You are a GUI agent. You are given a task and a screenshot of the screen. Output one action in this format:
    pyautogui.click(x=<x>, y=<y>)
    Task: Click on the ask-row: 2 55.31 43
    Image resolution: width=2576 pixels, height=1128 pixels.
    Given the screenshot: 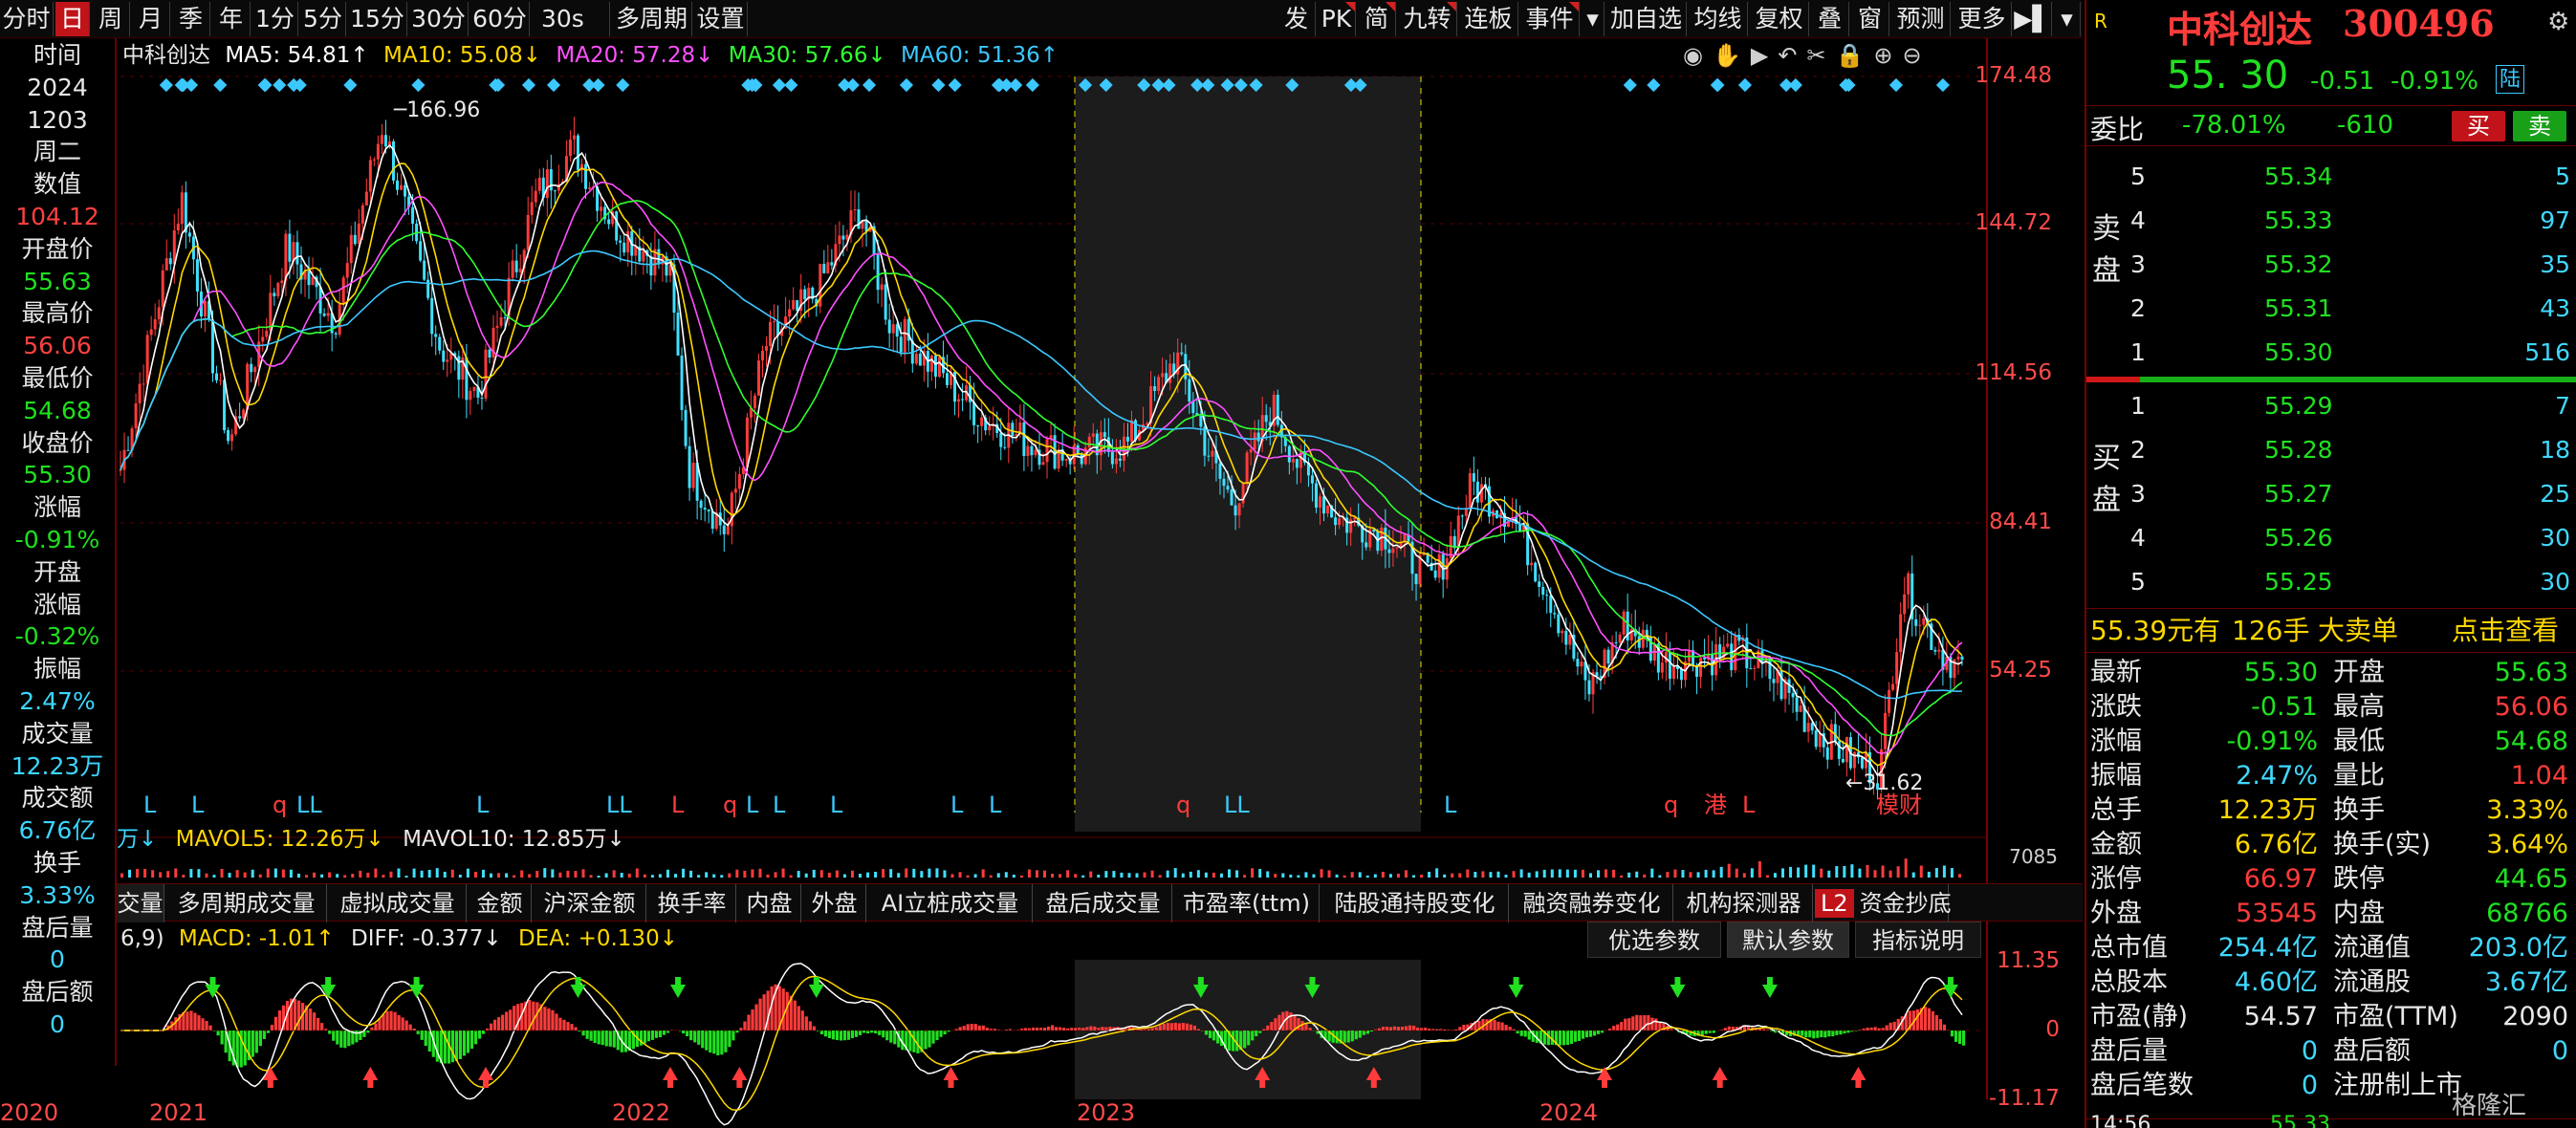 What is the action you would take?
    pyautogui.click(x=2331, y=309)
    